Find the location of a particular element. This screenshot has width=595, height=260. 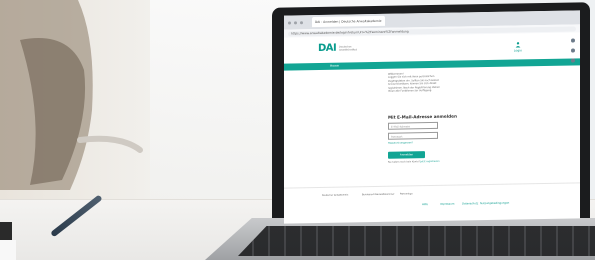

partner-logo: Partnerlogo is located at coordinates (406, 194).